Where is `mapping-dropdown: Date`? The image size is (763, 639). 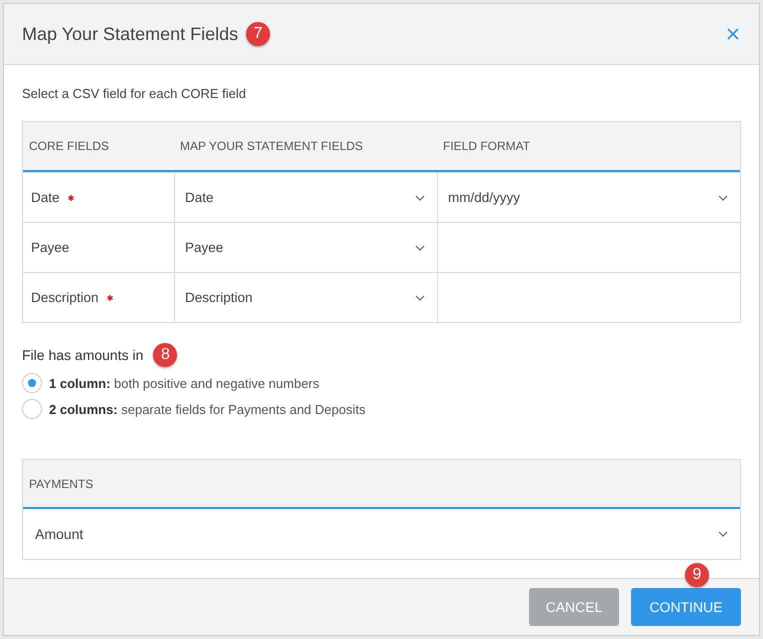
mapping-dropdown: Date is located at coordinates (305, 197).